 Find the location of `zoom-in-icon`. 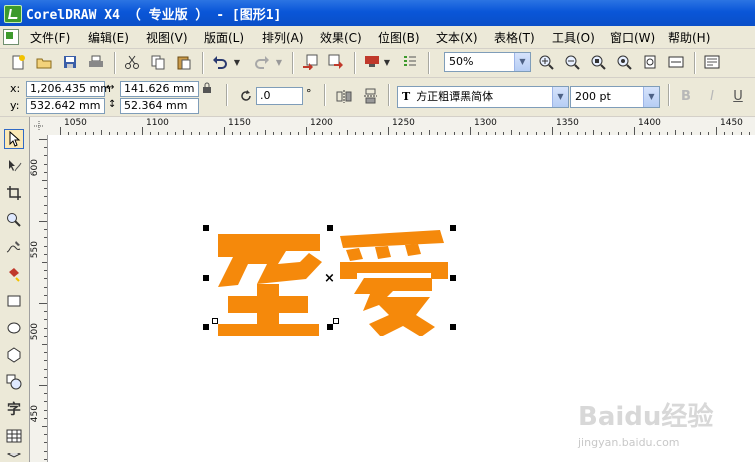

zoom-in-icon is located at coordinates (546, 62).